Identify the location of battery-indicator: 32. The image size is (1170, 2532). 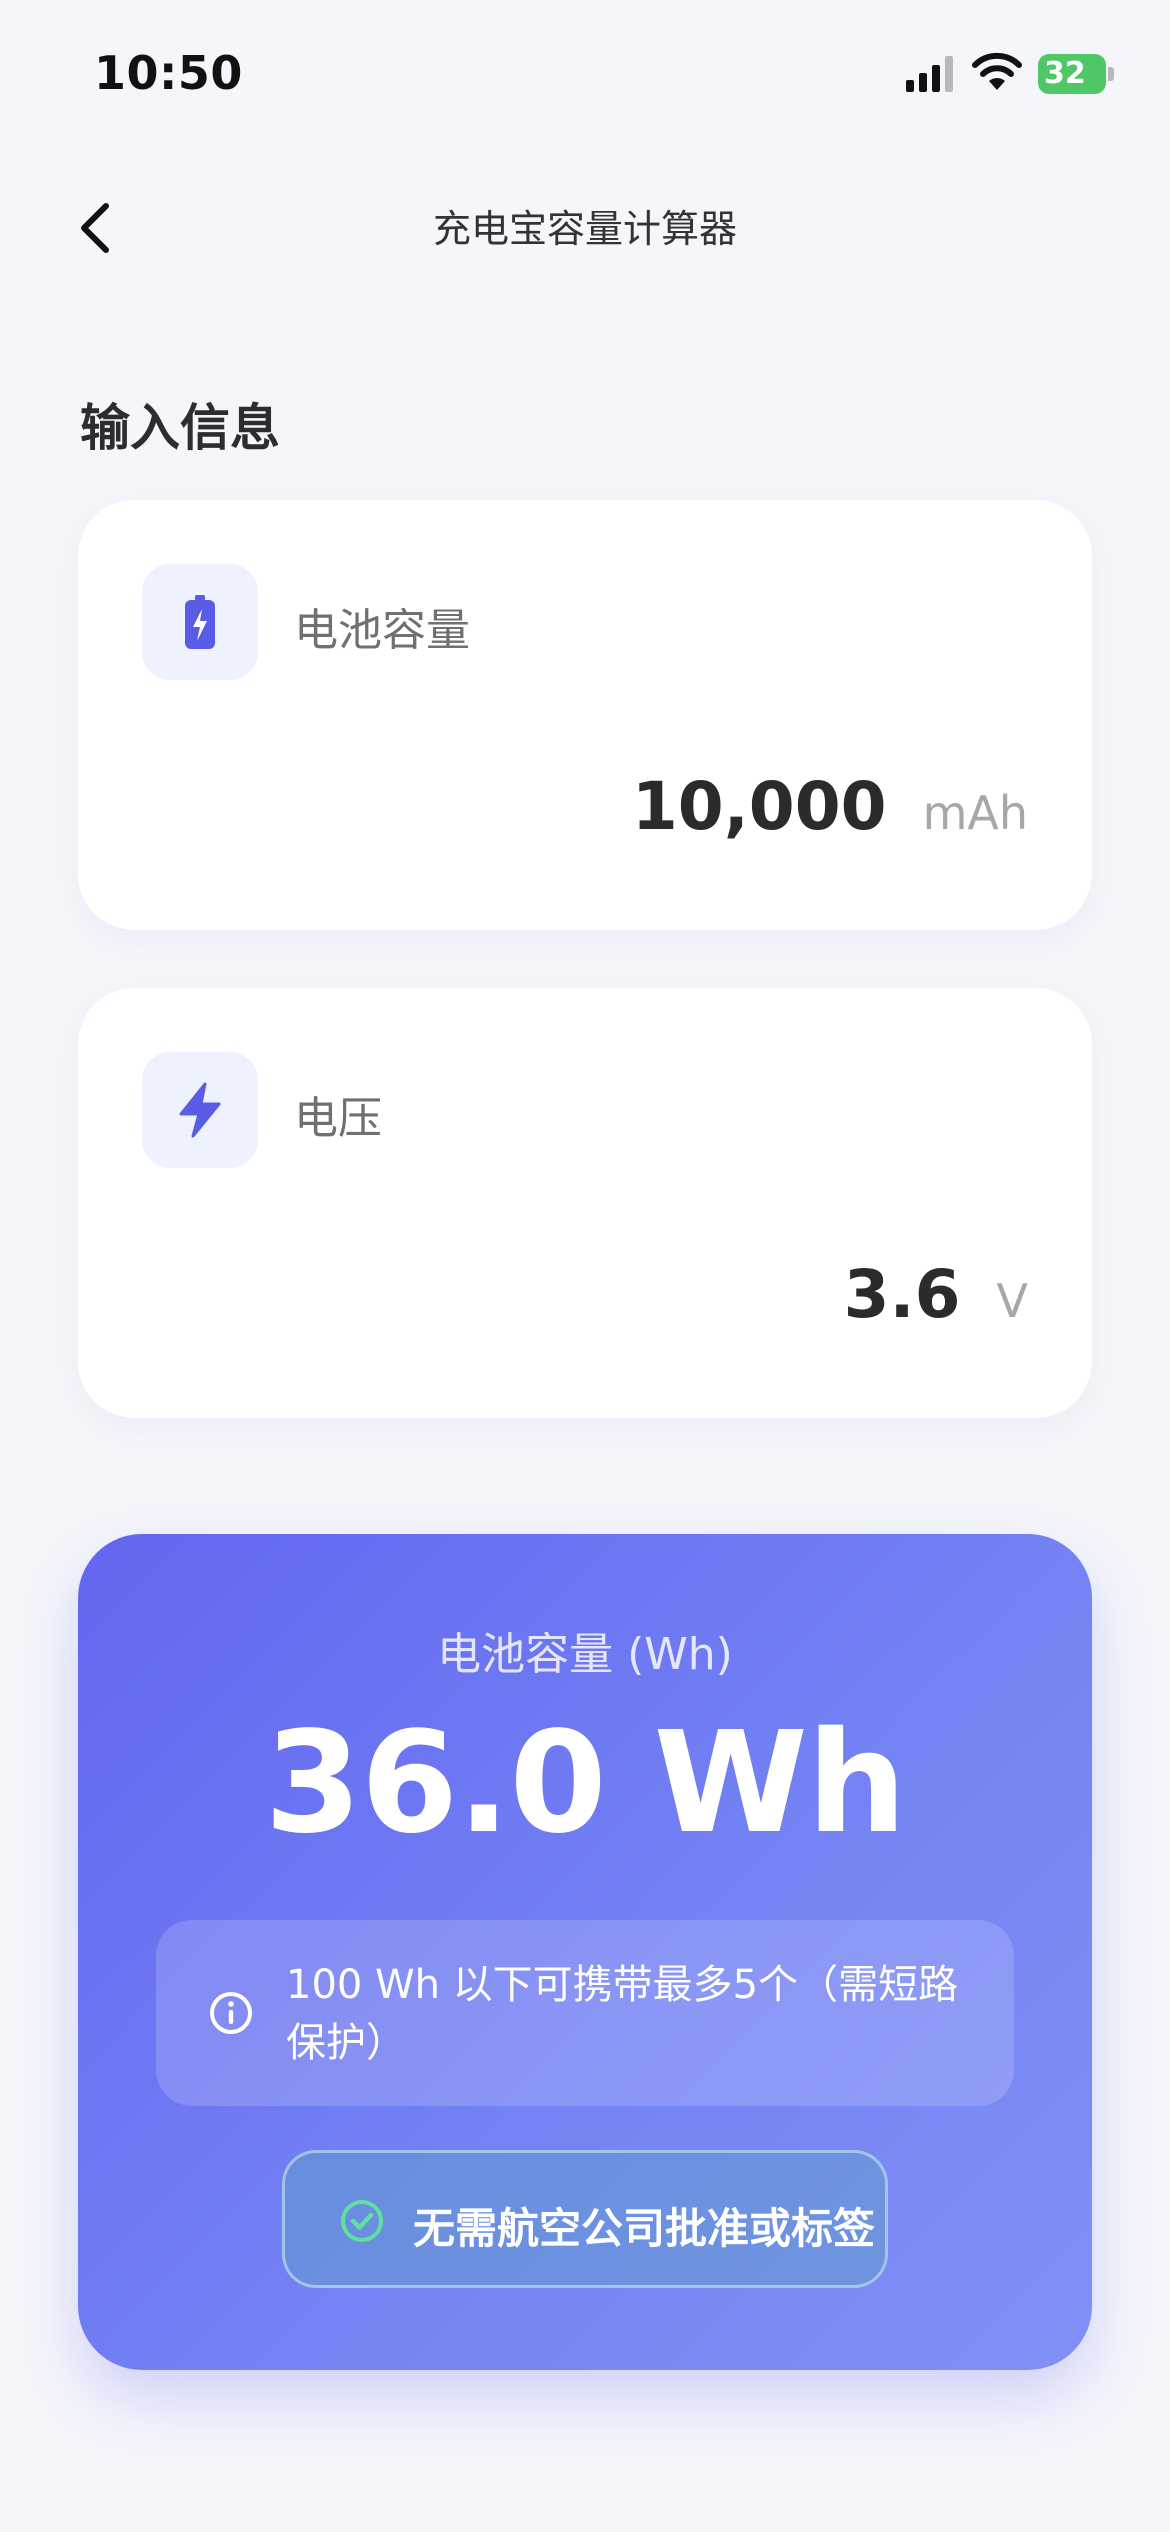
(1076, 74).